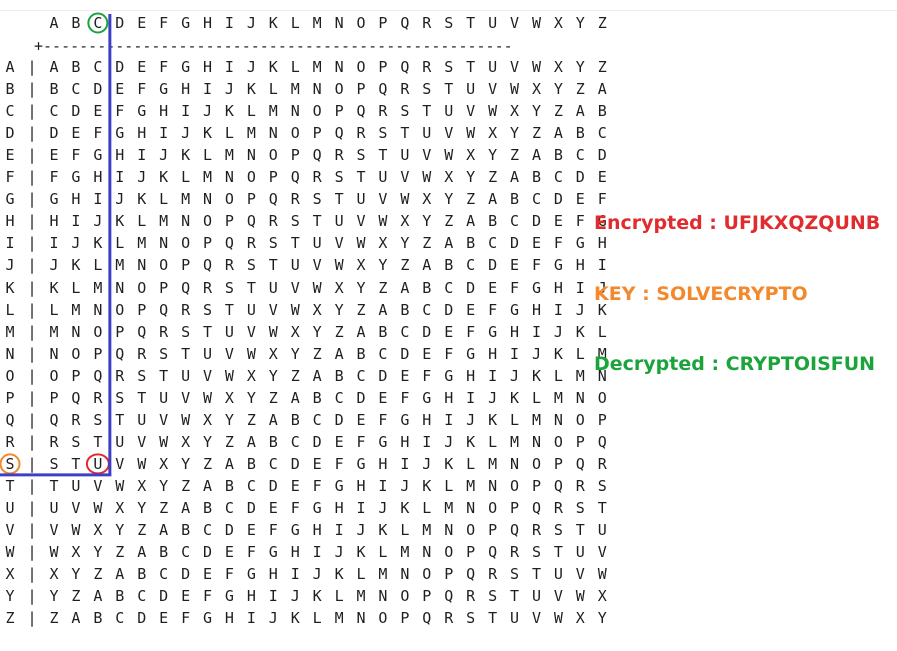 This screenshot has height=651, width=897. I want to click on row-label: L, so click(10, 309).